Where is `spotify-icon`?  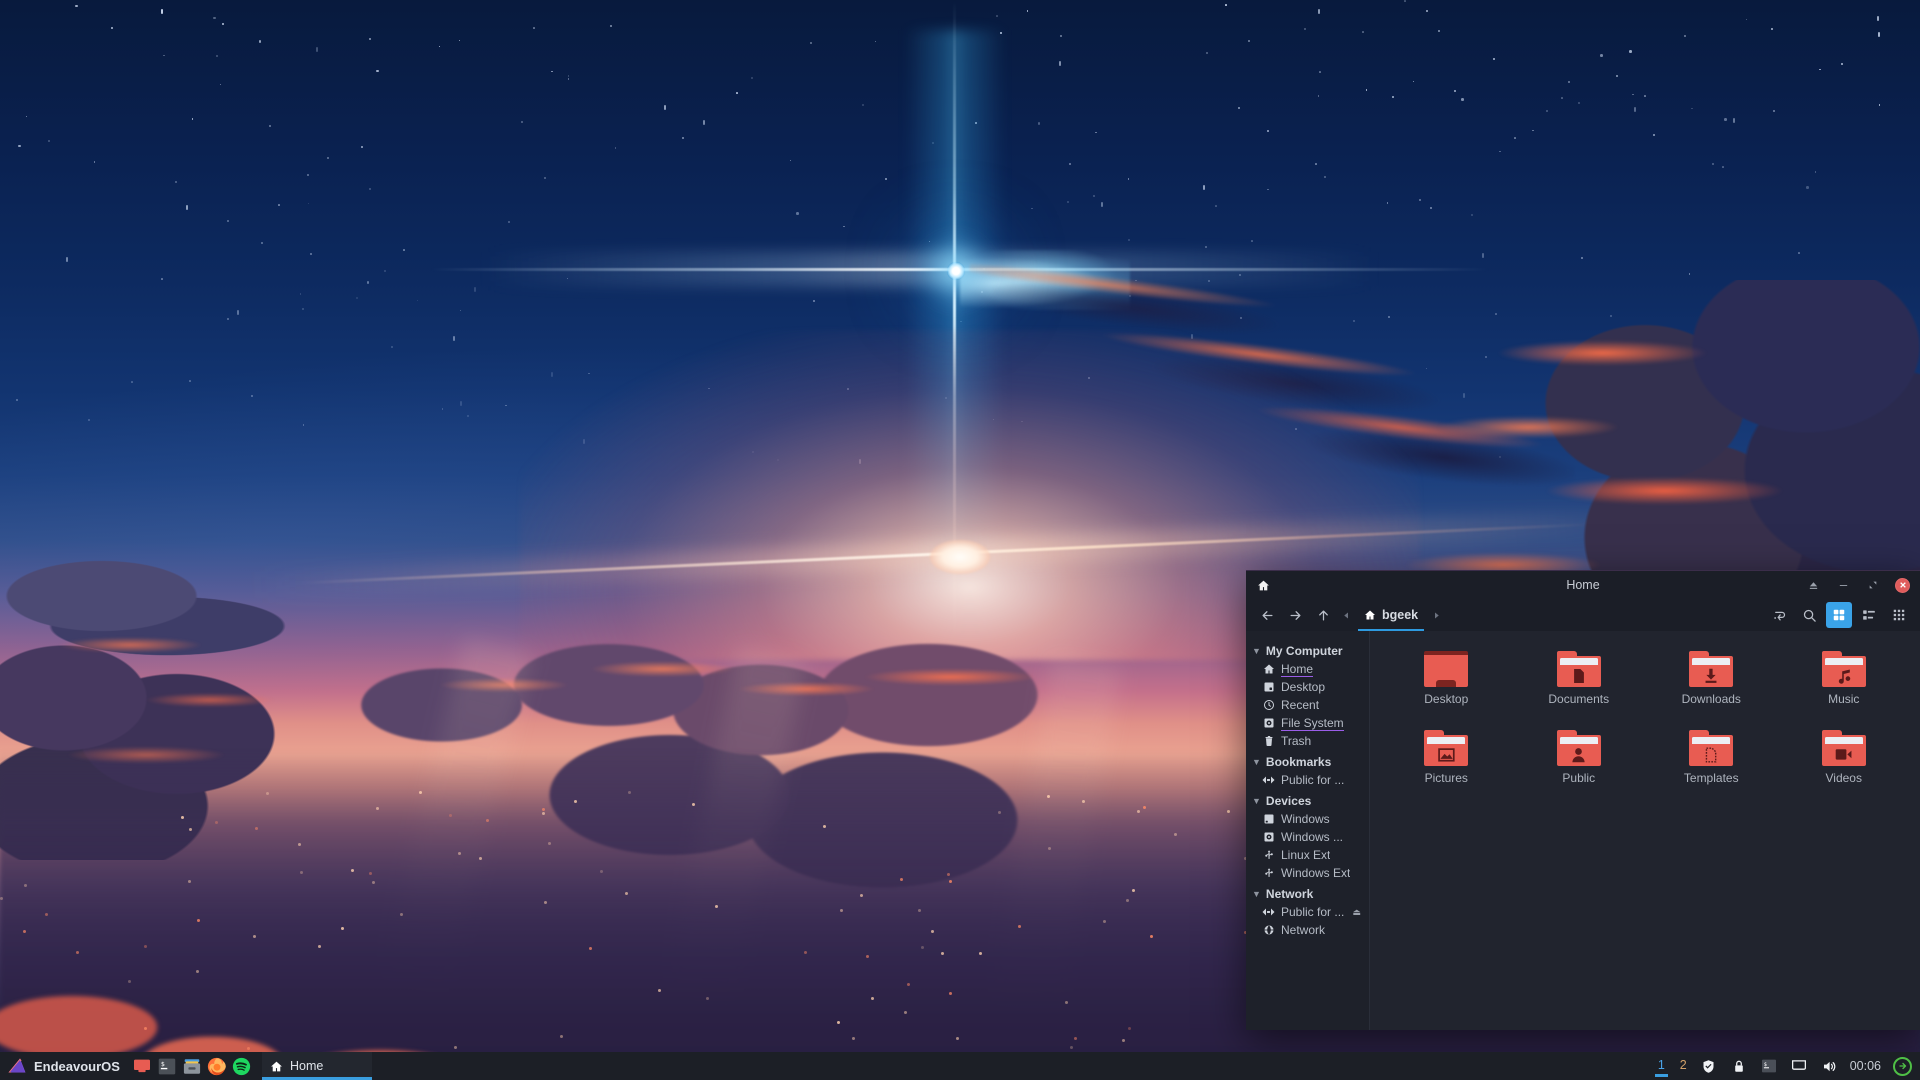
spotify-icon is located at coordinates (242, 1066).